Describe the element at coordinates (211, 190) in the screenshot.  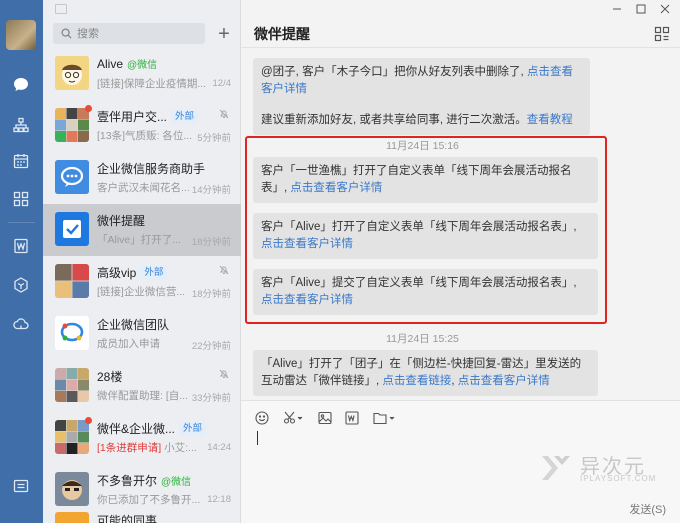
I see `chat-time: 14分钟前` at that location.